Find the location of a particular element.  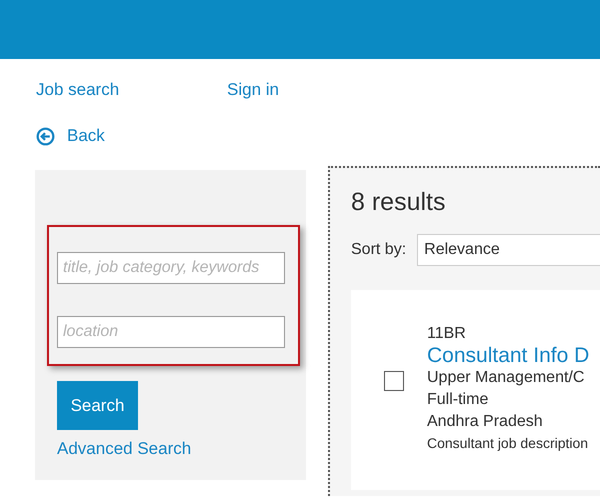

job-type: Full-time is located at coordinates (457, 400).